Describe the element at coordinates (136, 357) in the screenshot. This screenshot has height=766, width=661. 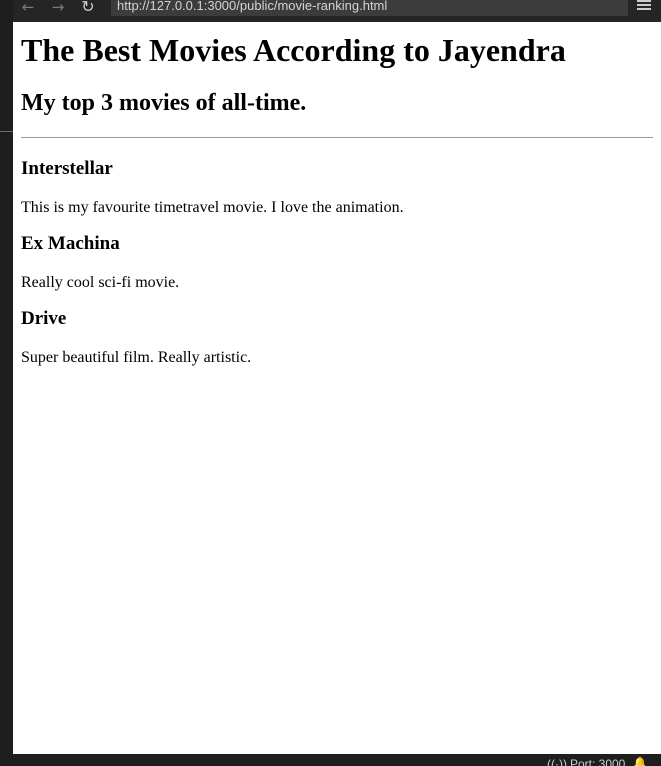
I see `movie-description: Super beautiful film. Really artistic.` at that location.